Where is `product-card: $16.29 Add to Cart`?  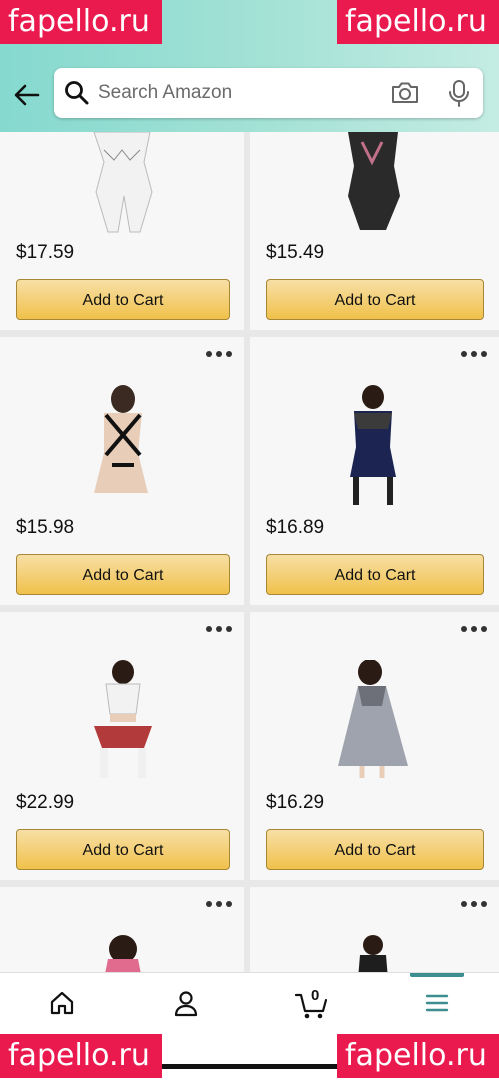 product-card: $16.29 Add to Cart is located at coordinates (374, 746).